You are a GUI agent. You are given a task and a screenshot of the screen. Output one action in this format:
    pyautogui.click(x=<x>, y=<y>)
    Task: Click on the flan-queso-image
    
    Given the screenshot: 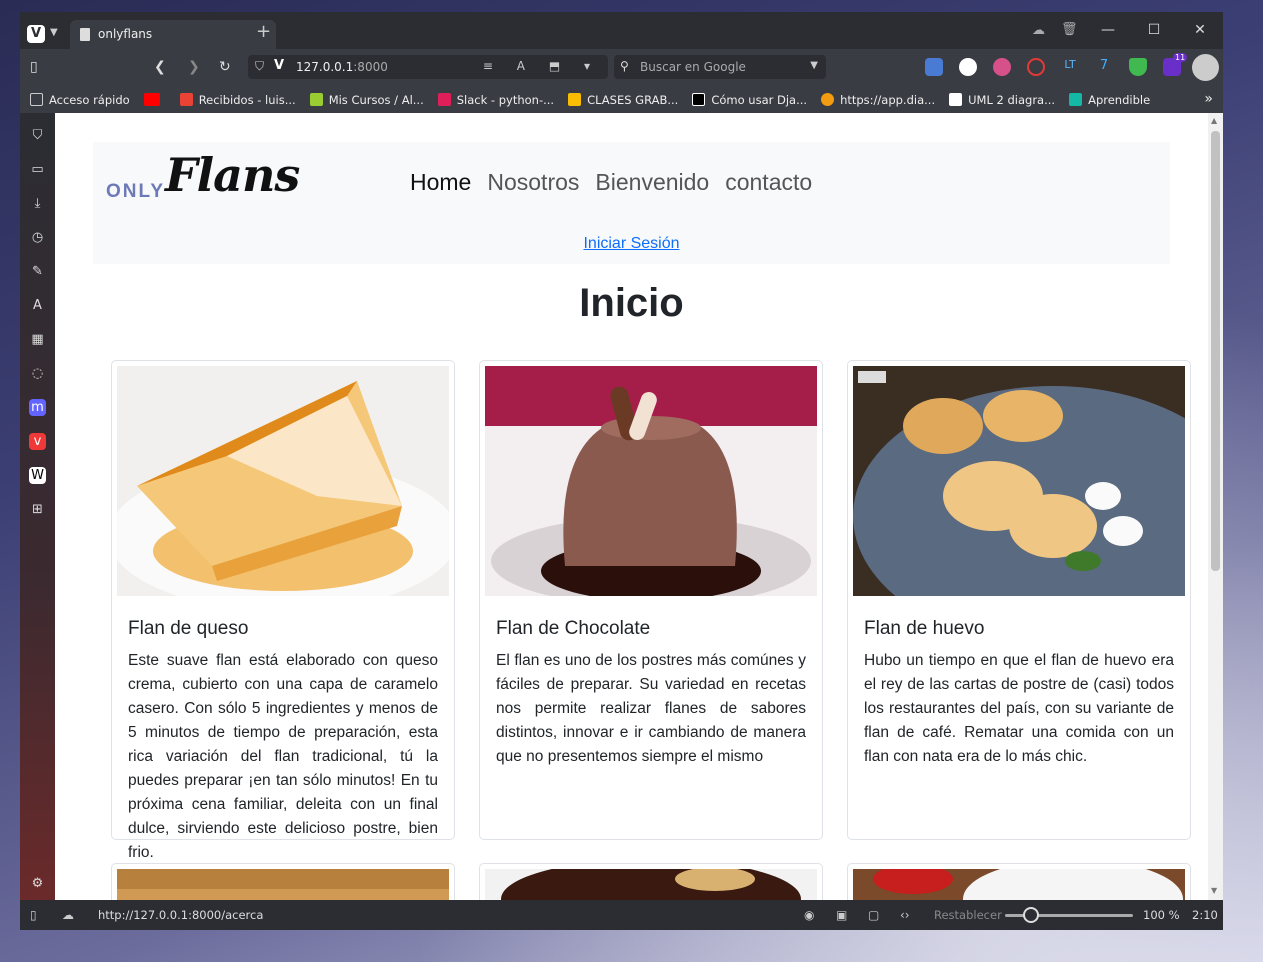 What is the action you would take?
    pyautogui.click(x=283, y=481)
    